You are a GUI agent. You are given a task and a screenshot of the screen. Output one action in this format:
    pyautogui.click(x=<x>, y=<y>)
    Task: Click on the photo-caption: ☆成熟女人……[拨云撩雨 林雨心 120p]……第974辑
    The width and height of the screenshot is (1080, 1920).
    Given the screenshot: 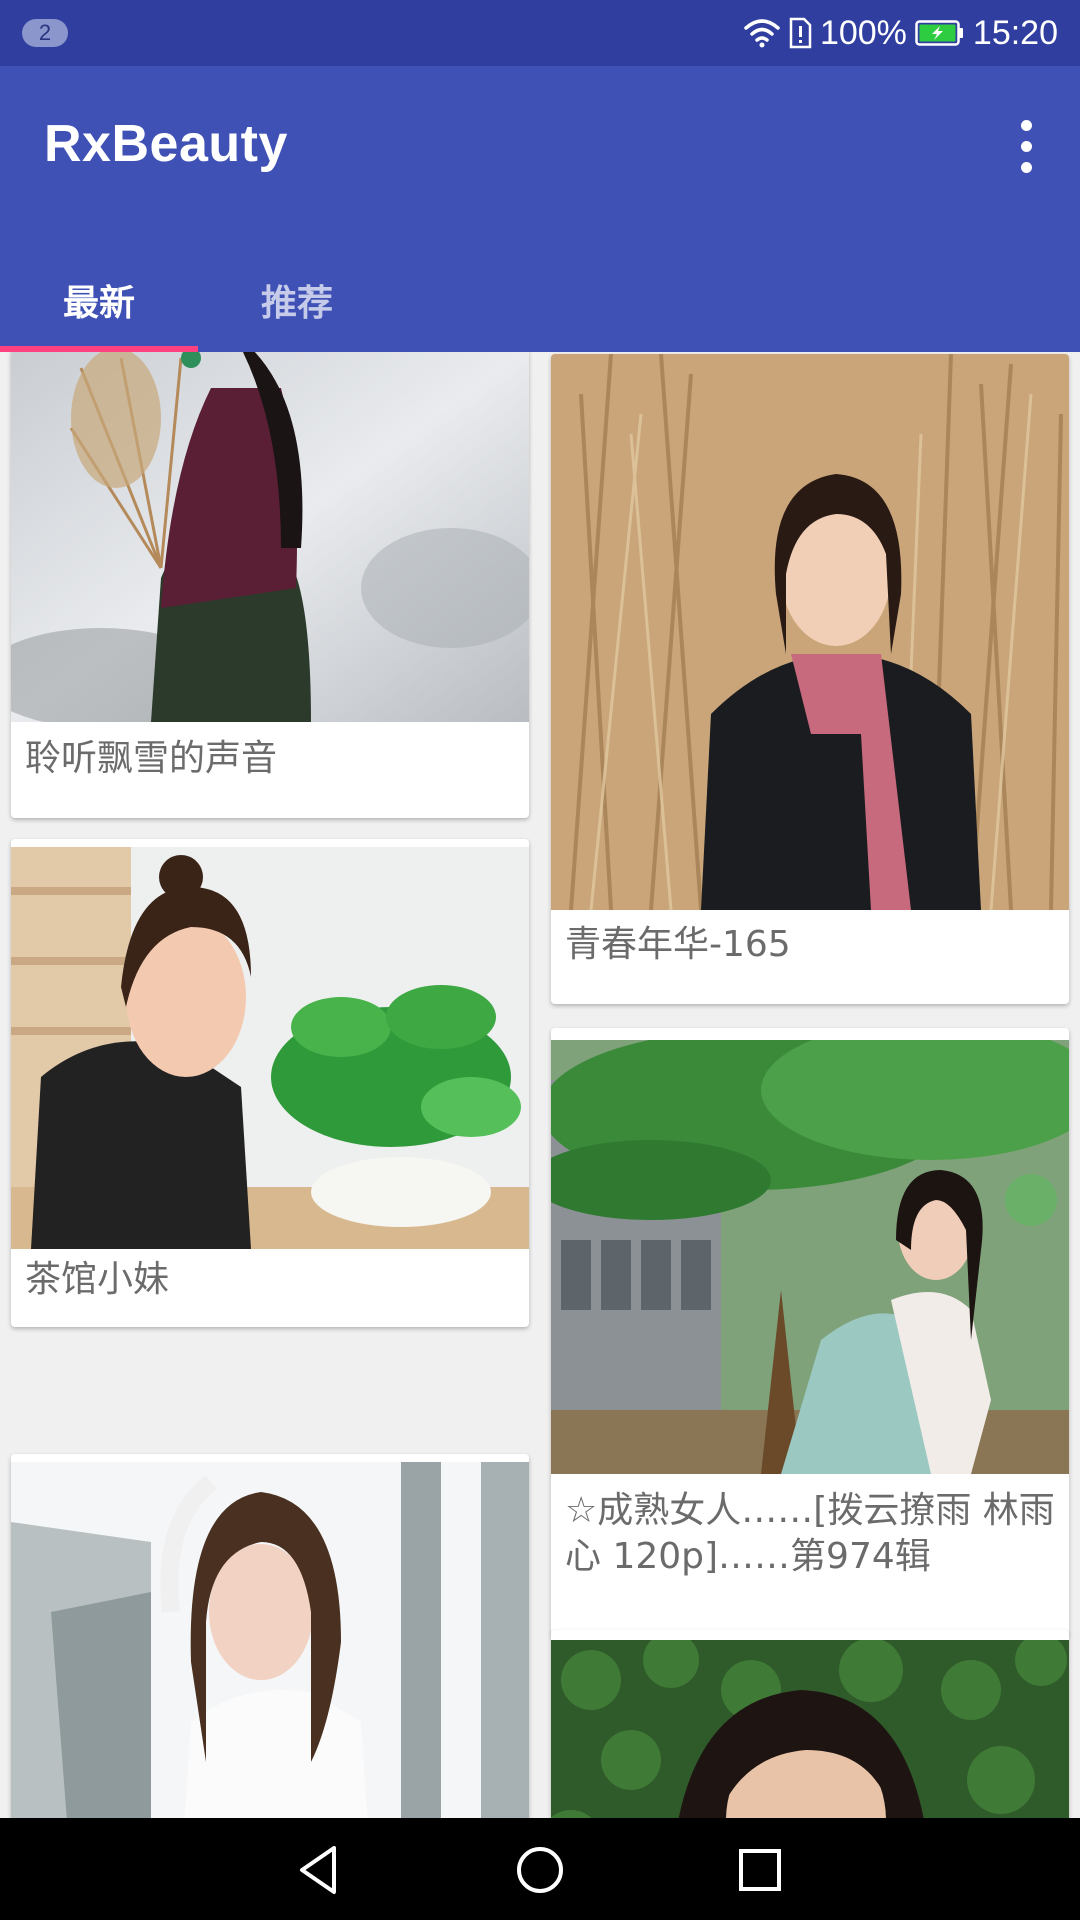 What is the action you would take?
    pyautogui.click(x=810, y=1533)
    